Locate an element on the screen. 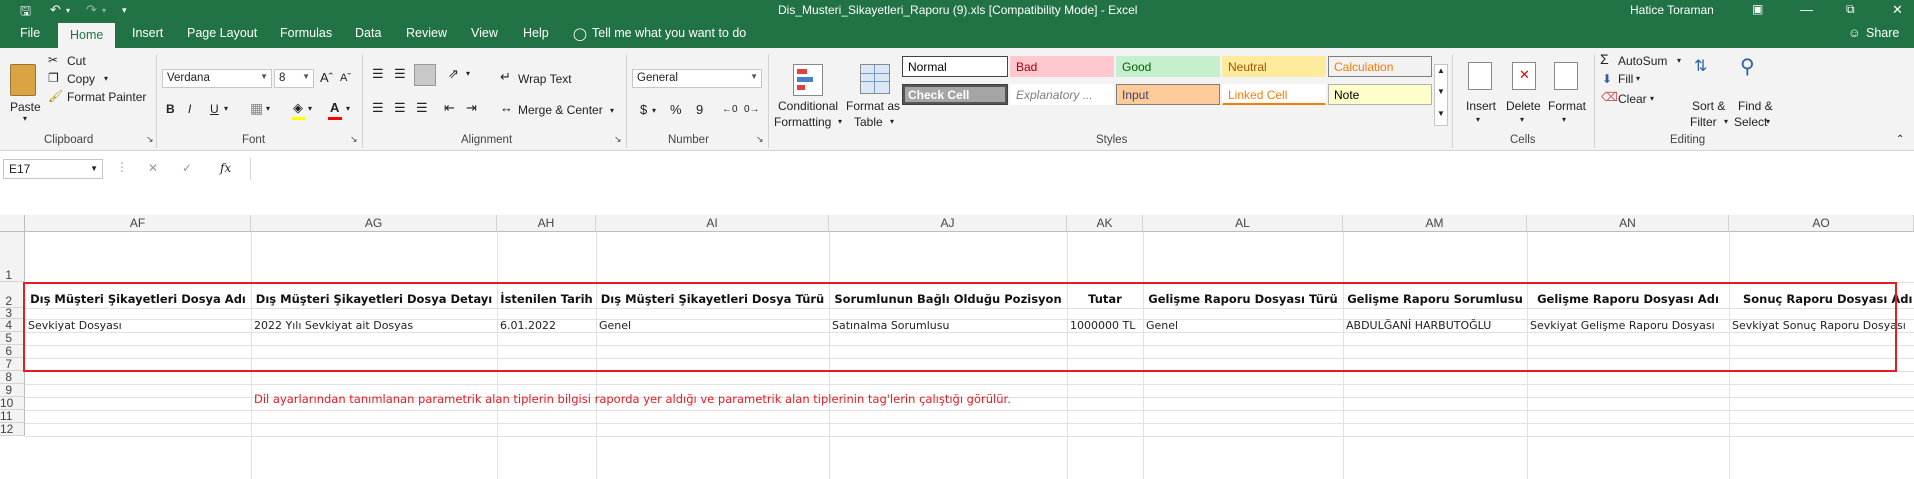 The width and height of the screenshot is (1914, 479). tab-help: Help is located at coordinates (536, 33).